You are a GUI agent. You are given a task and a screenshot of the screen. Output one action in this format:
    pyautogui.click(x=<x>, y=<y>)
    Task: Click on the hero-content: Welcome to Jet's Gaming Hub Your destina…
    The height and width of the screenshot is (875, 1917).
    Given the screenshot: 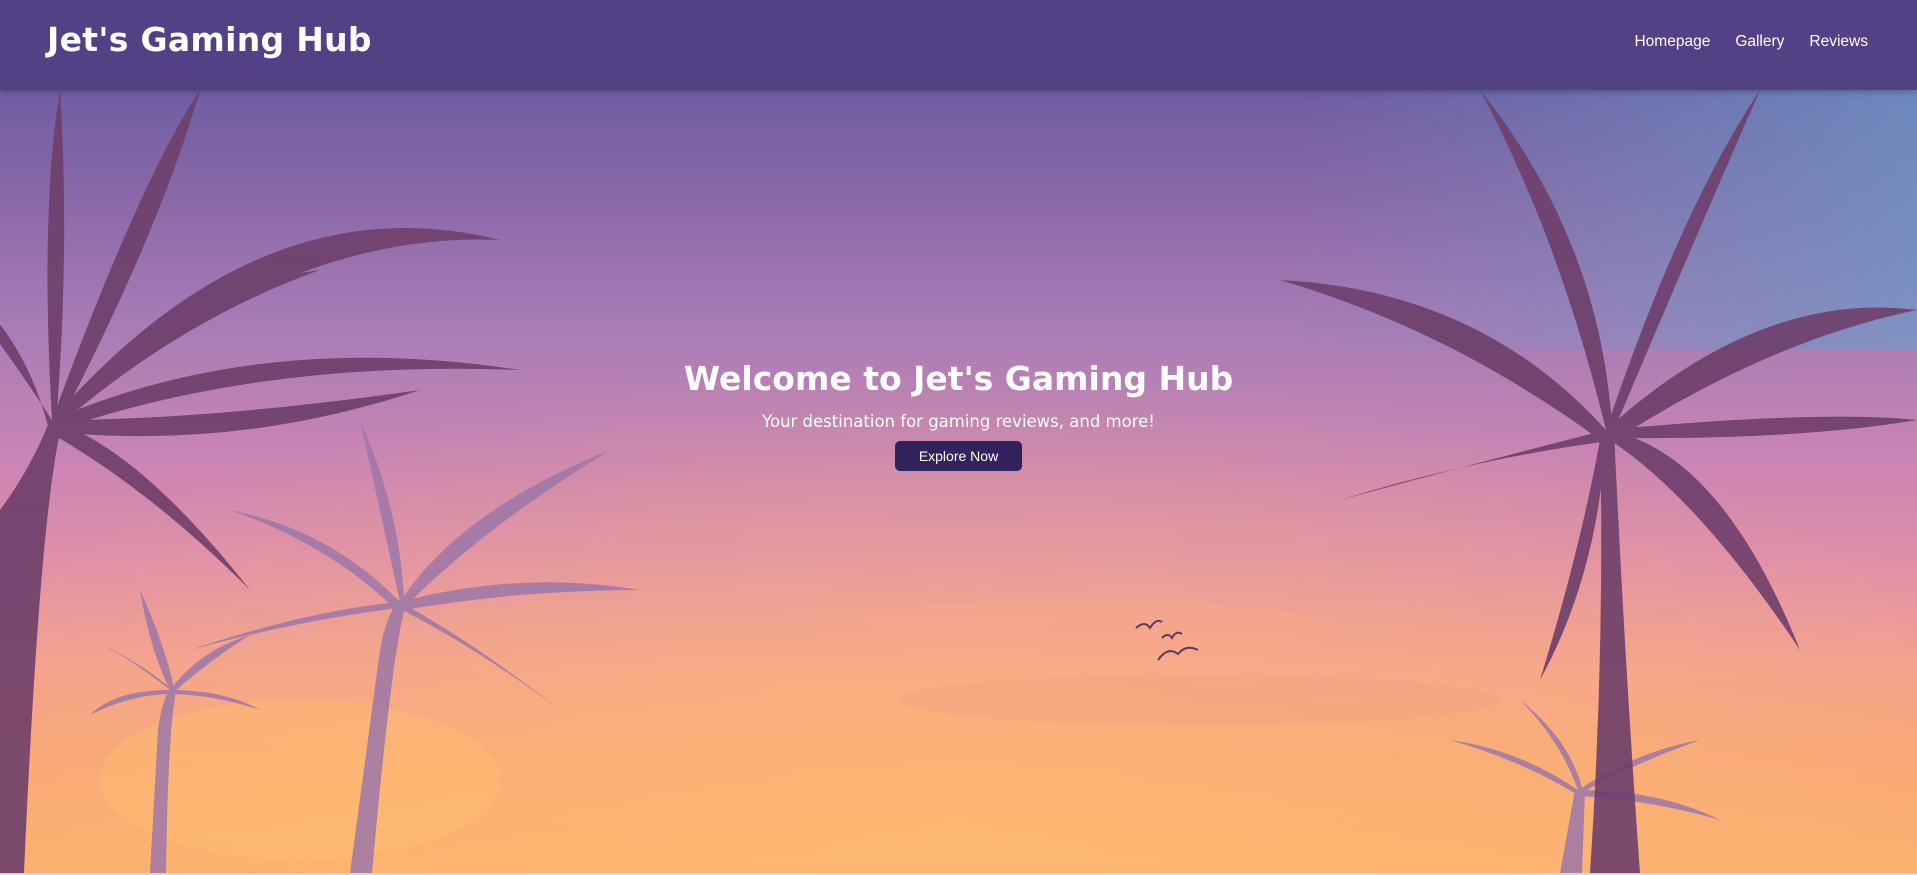 What is the action you would take?
    pyautogui.click(x=958, y=415)
    